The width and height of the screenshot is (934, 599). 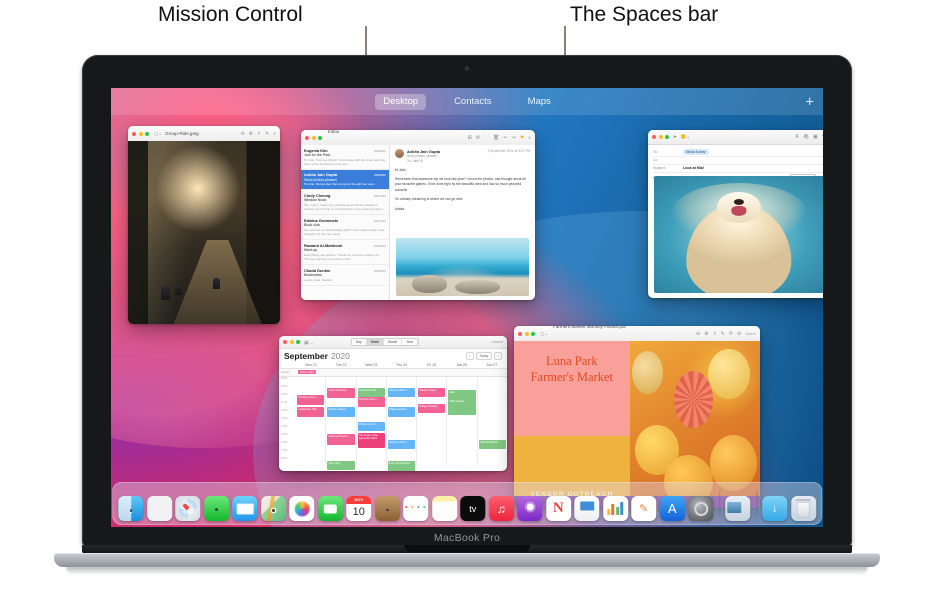 I want to click on dock-item-maps, so click(x=273, y=508).